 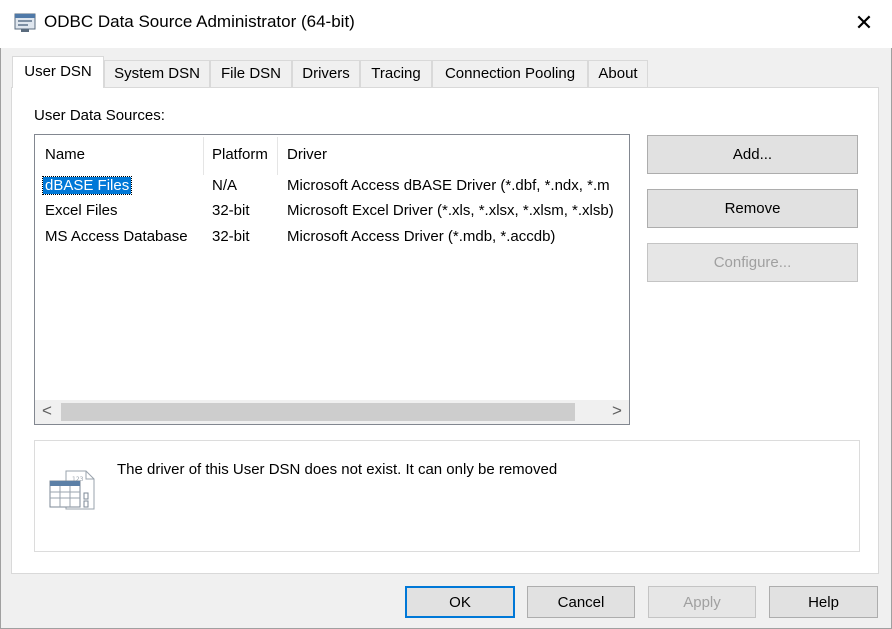 I want to click on cancel-button: Cancel, so click(x=581, y=602).